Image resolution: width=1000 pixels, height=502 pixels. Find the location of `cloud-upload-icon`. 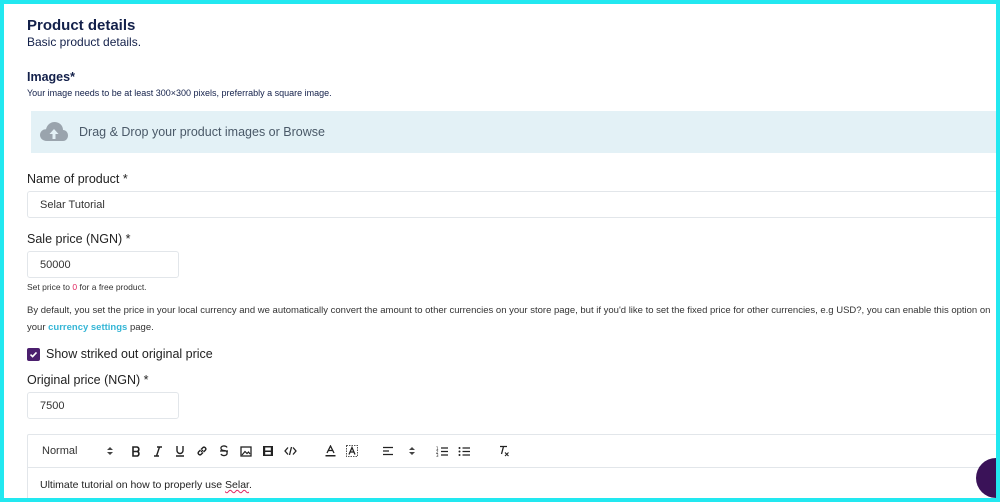

cloud-upload-icon is located at coordinates (54, 131).